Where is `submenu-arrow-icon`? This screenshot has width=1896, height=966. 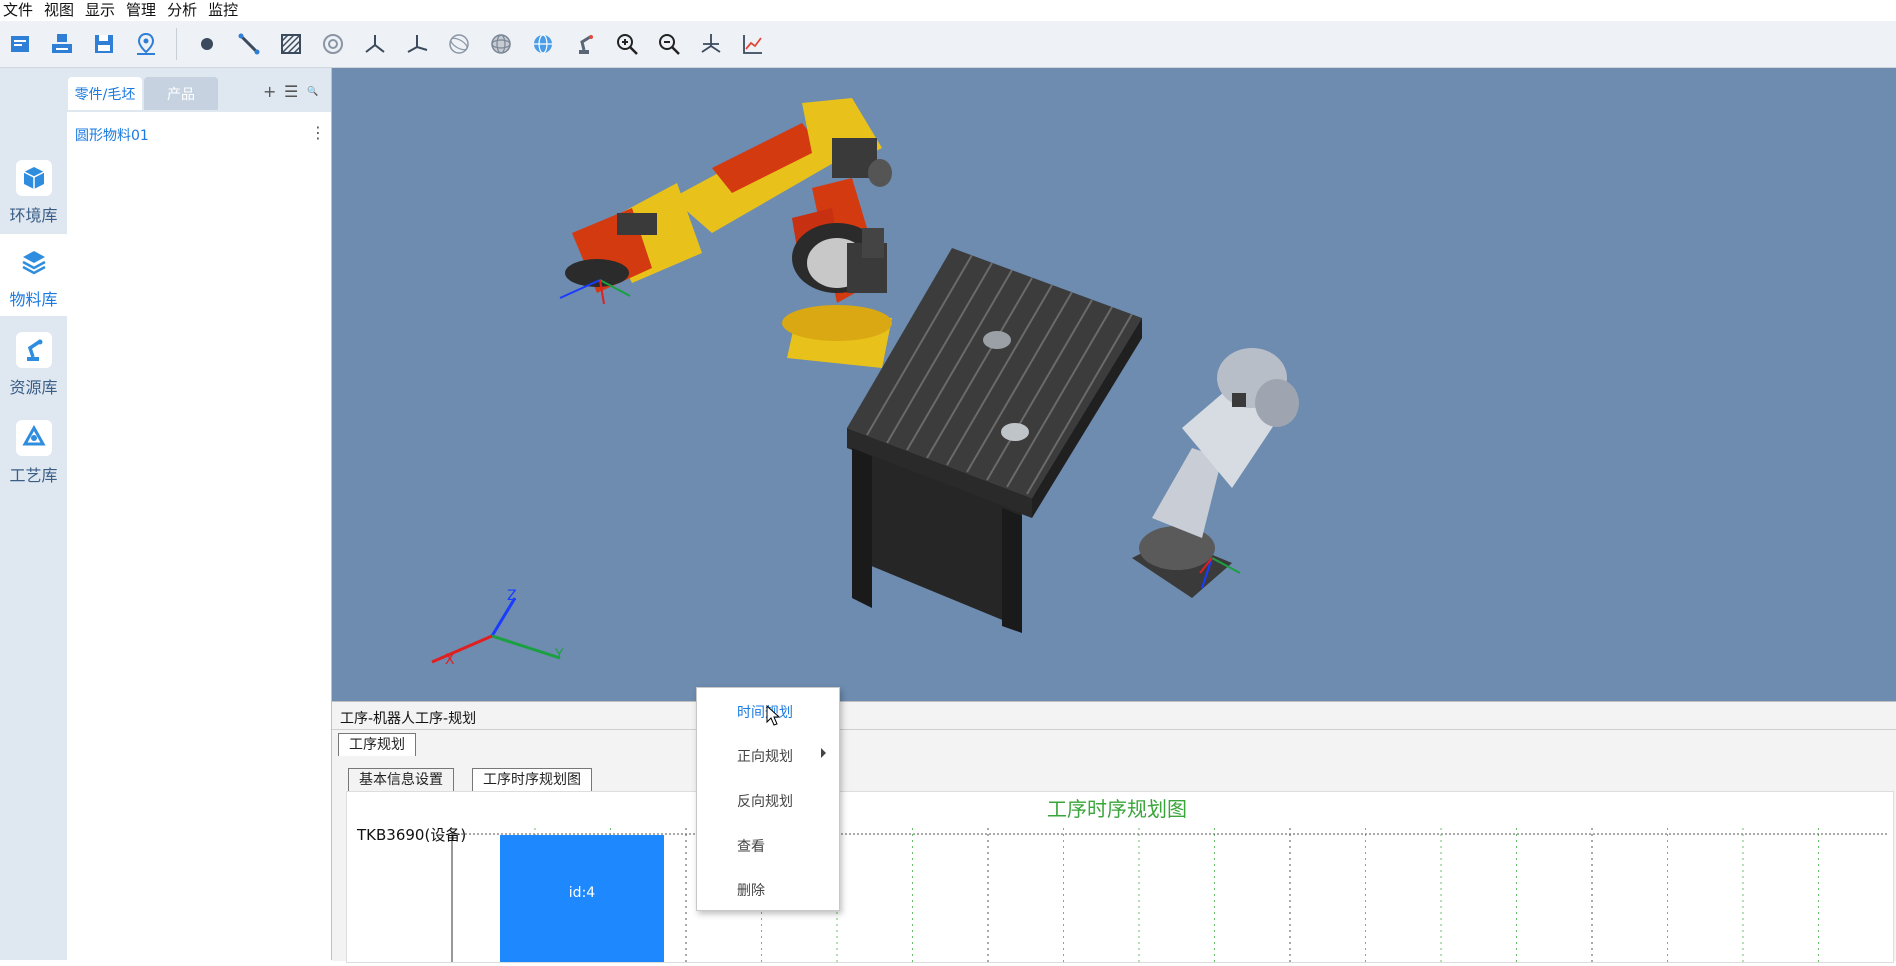 submenu-arrow-icon is located at coordinates (823, 753).